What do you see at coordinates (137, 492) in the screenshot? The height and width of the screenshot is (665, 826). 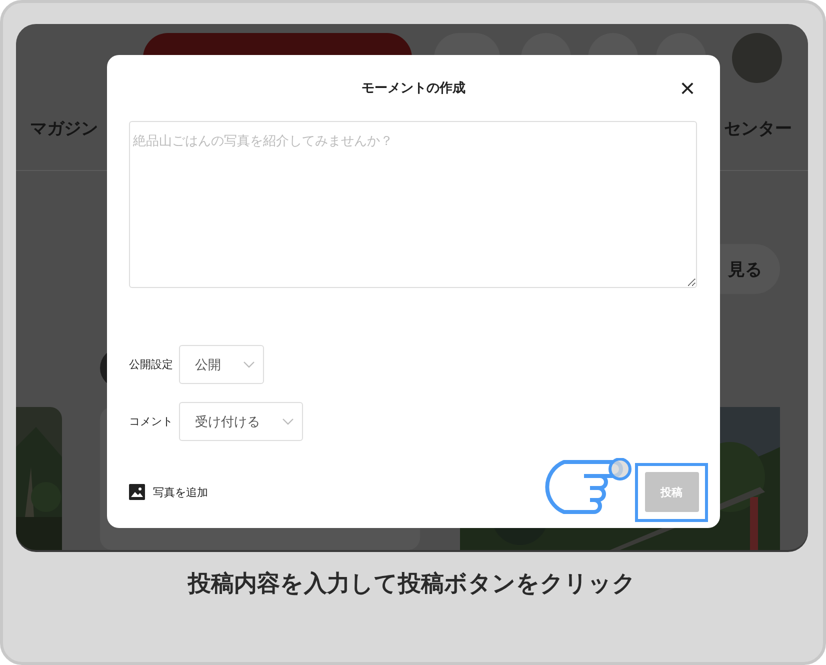 I see `image-icon` at bounding box center [137, 492].